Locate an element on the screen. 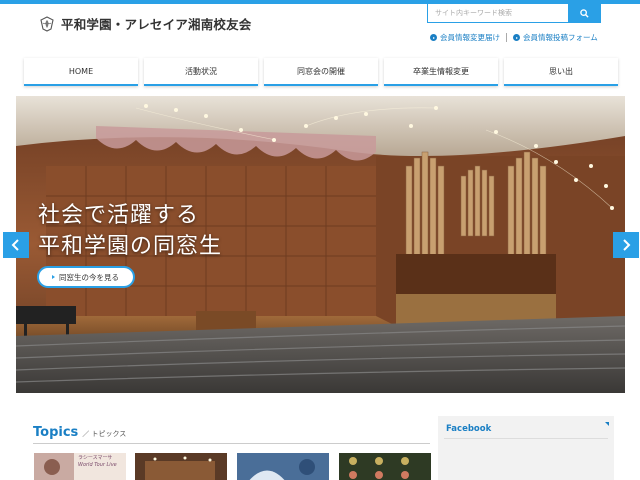  search-input is located at coordinates (498, 13).